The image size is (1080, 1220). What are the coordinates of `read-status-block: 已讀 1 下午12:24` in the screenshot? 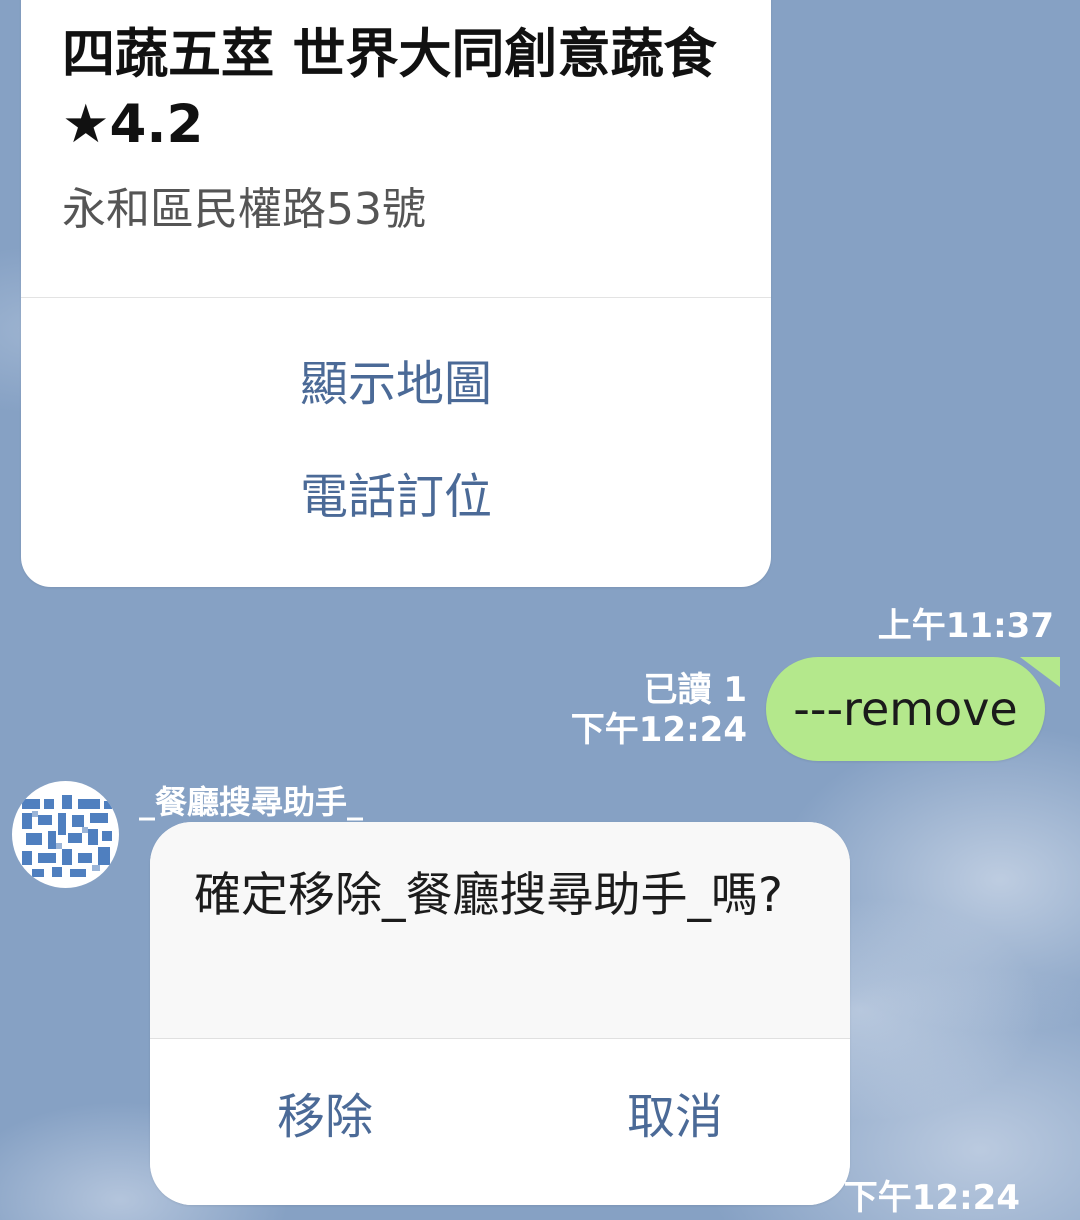 It's located at (659, 710).